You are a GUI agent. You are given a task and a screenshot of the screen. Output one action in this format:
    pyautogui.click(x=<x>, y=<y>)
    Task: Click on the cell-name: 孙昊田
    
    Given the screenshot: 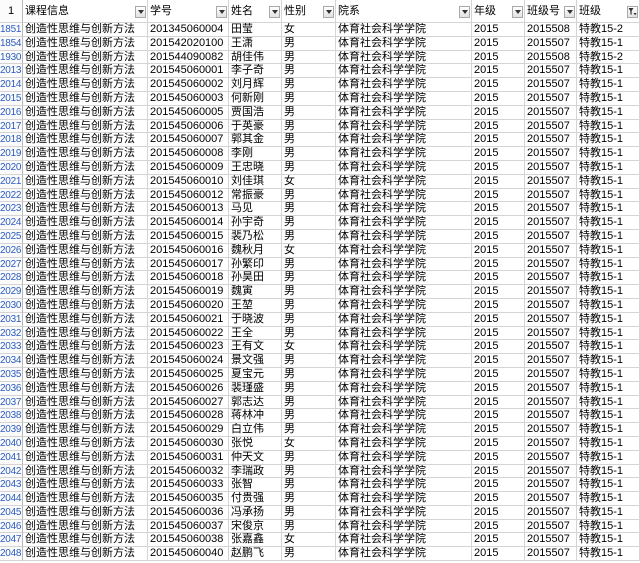 What is the action you would take?
    pyautogui.click(x=255, y=278)
    